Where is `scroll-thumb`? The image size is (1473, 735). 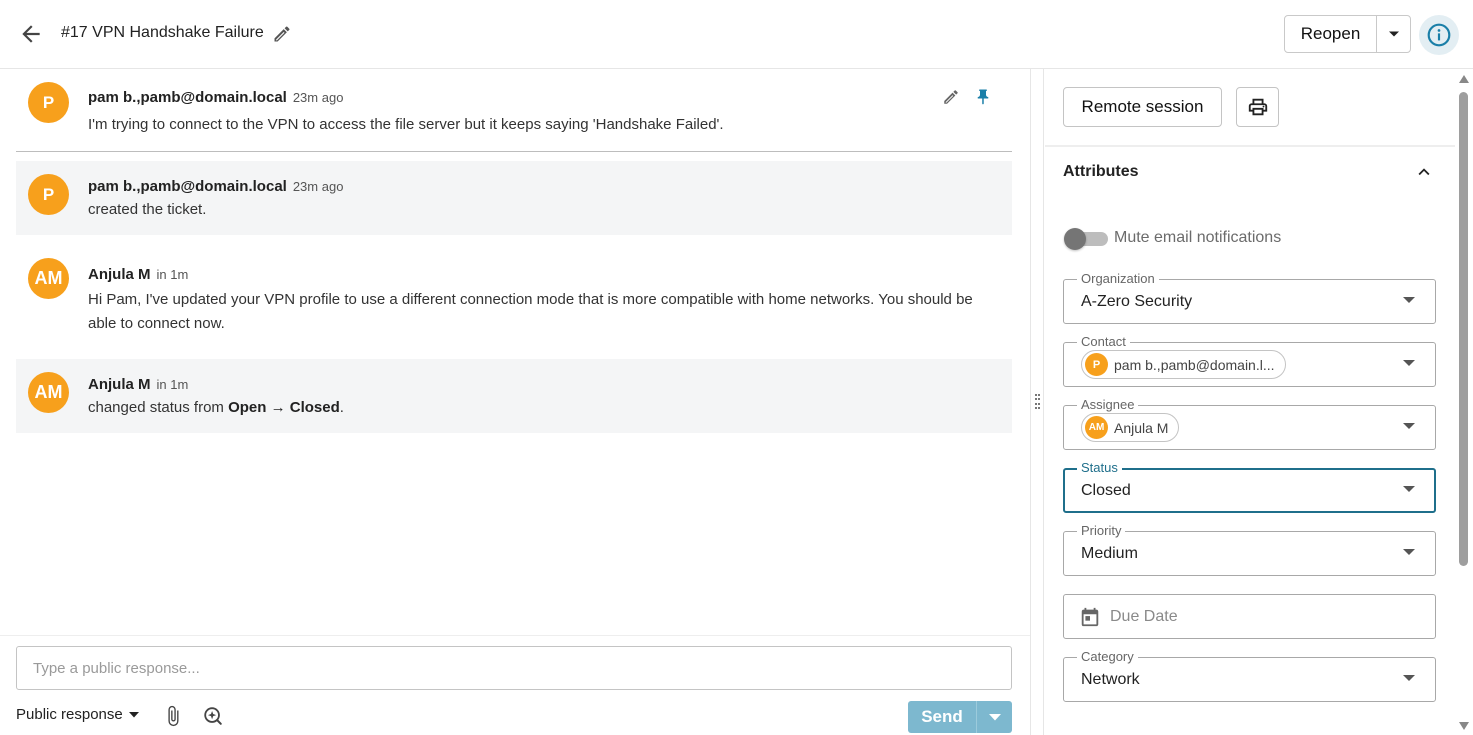
scroll-thumb is located at coordinates (1463, 329).